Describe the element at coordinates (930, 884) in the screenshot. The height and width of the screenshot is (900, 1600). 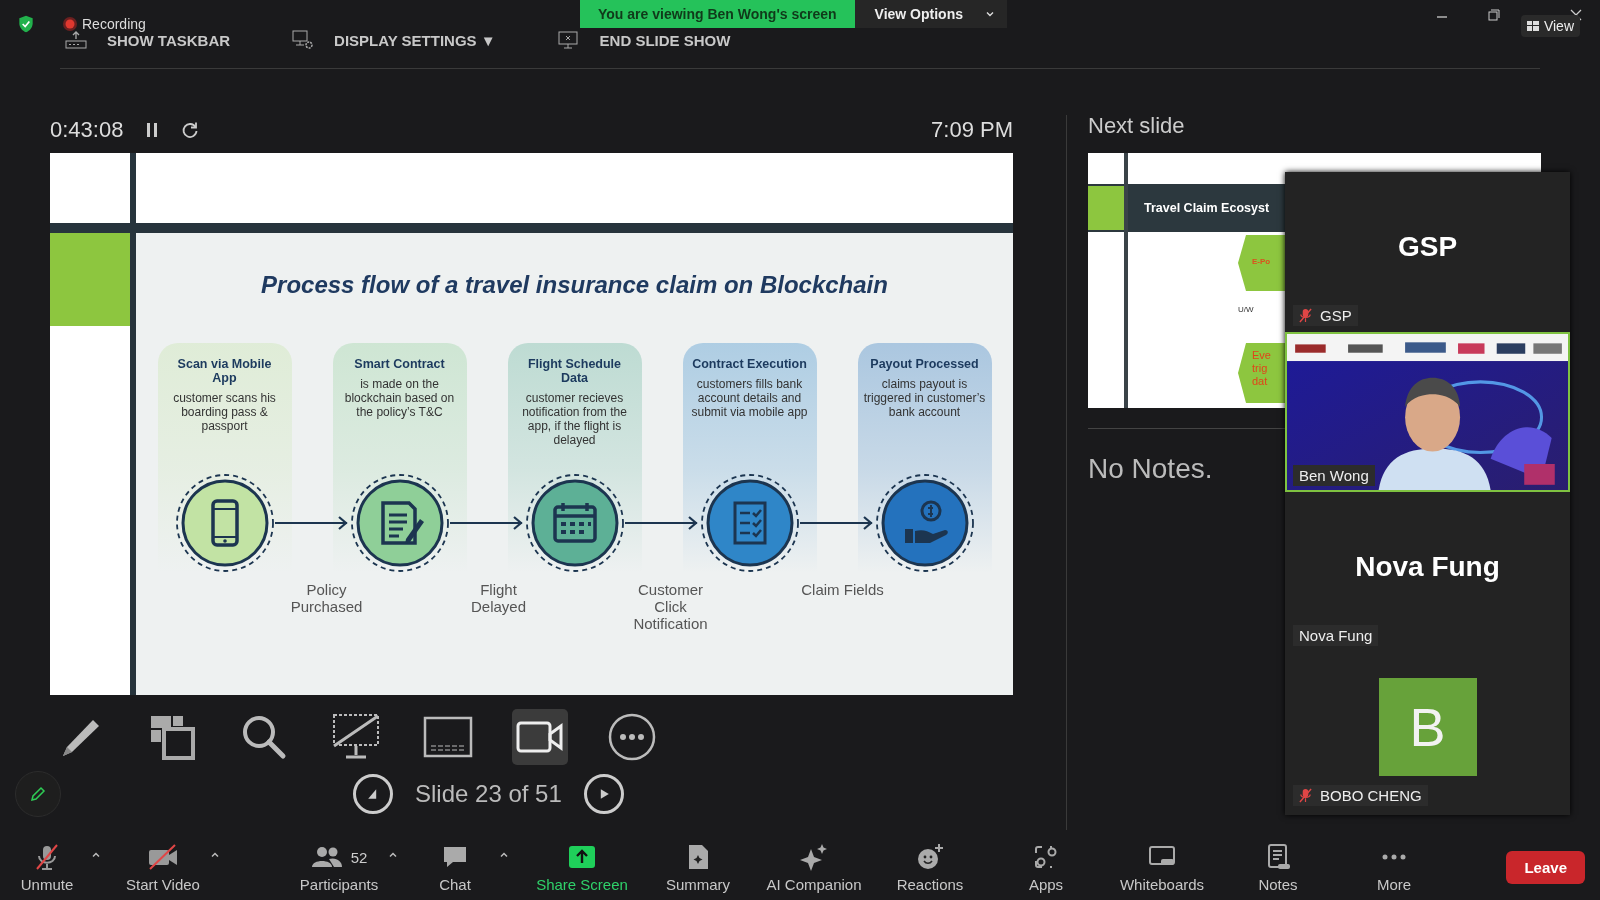
I see `toolbar-label: Reactions` at that location.